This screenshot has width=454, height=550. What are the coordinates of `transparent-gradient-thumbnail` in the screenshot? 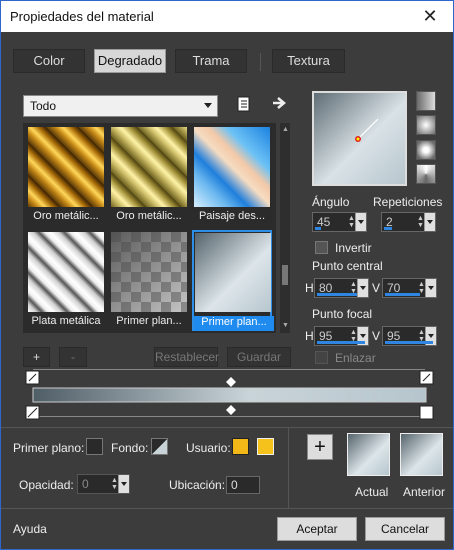 It's located at (149, 272).